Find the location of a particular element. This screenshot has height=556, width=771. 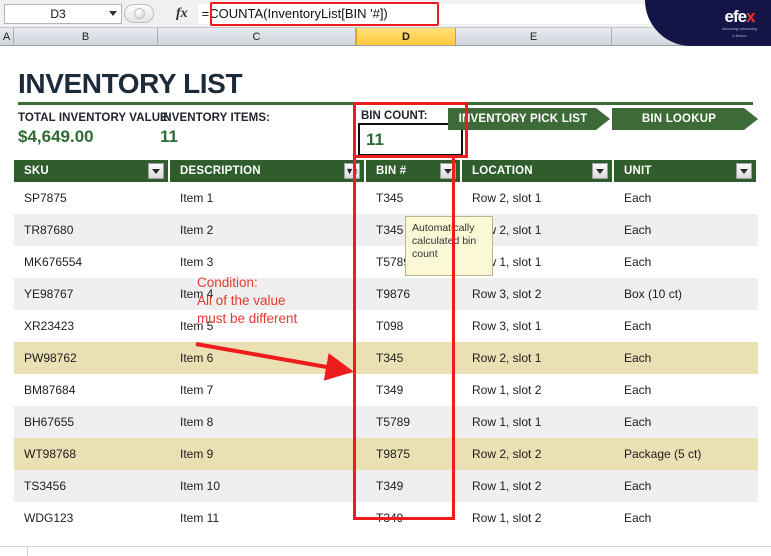

cell-unit: Box (10 ct) is located at coordinates (686, 294).